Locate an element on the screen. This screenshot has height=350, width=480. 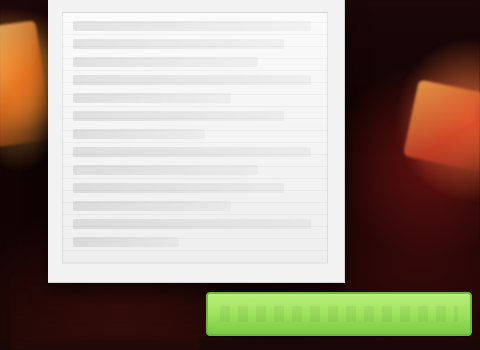
primary-action-button is located at coordinates (339, 314).